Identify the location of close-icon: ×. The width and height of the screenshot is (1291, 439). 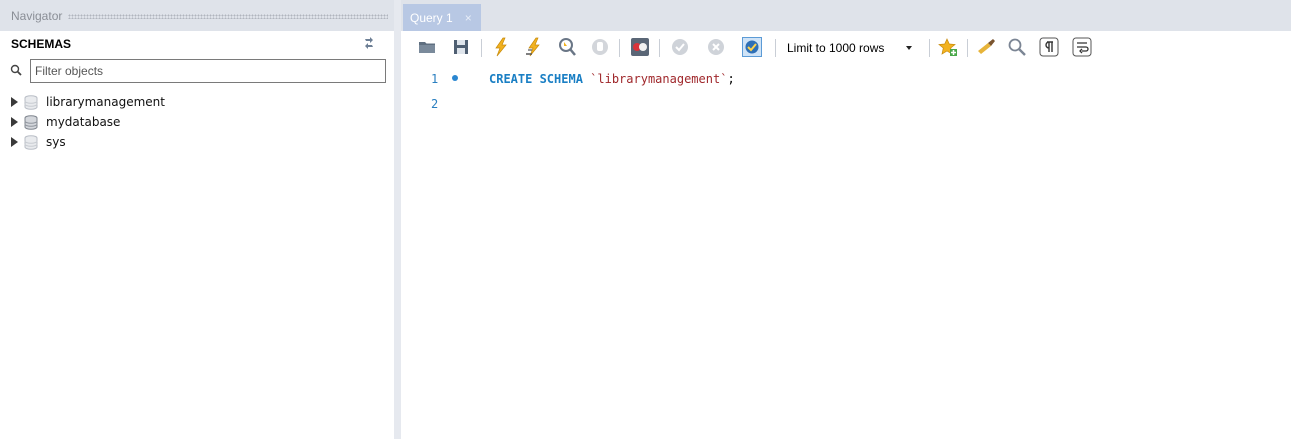
(468, 18).